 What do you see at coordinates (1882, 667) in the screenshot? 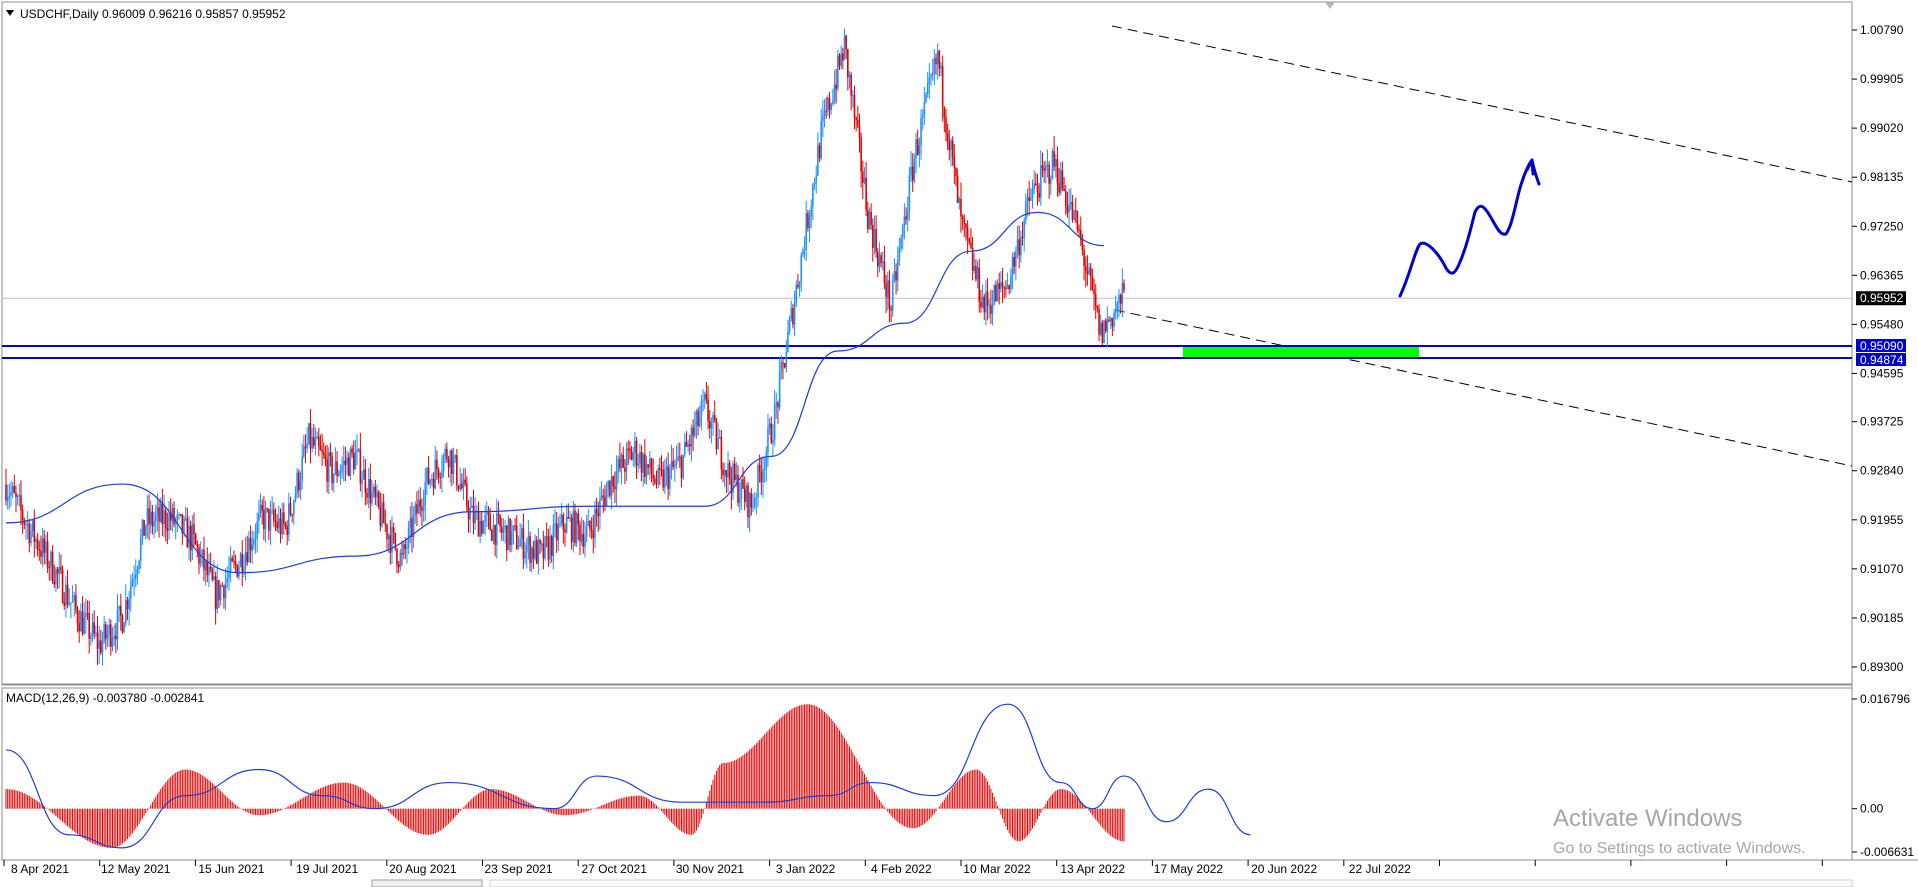
I see `price-tick-label: 0.89300` at bounding box center [1882, 667].